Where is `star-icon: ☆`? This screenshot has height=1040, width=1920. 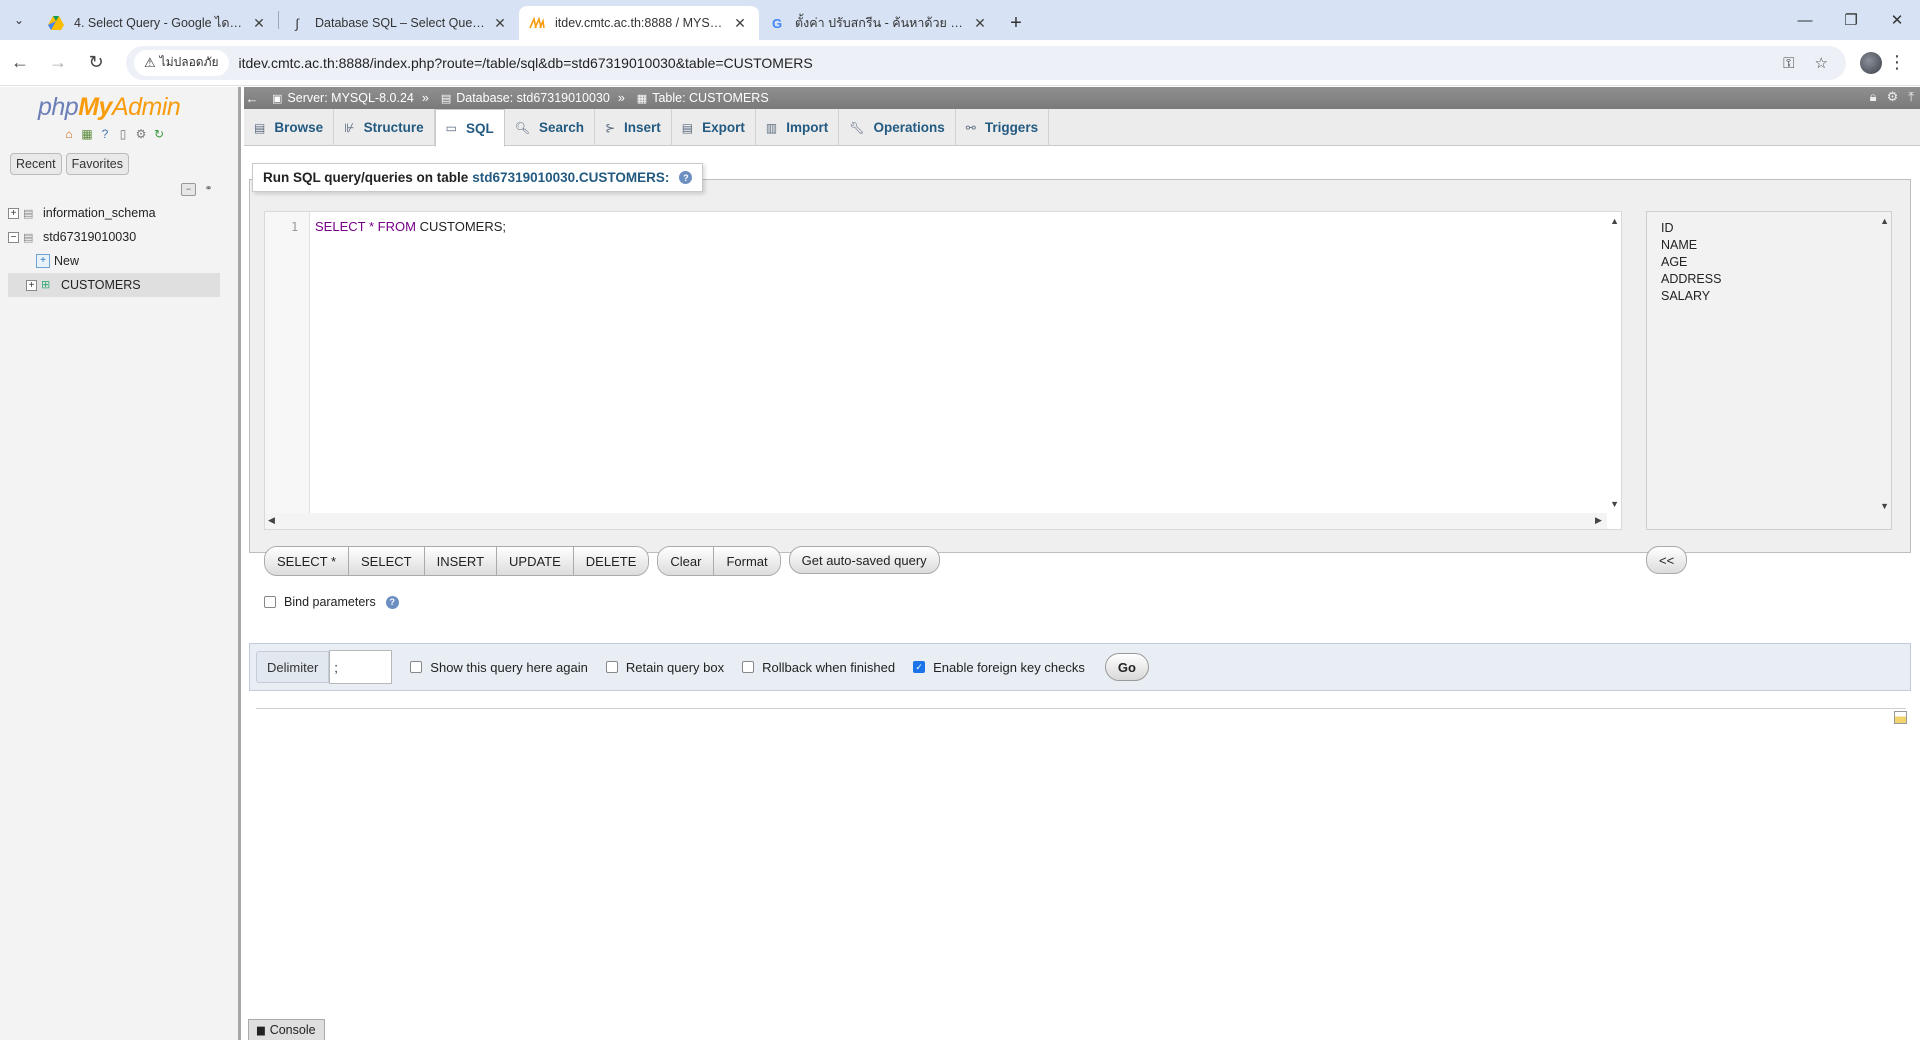
star-icon: ☆ is located at coordinates (1821, 63).